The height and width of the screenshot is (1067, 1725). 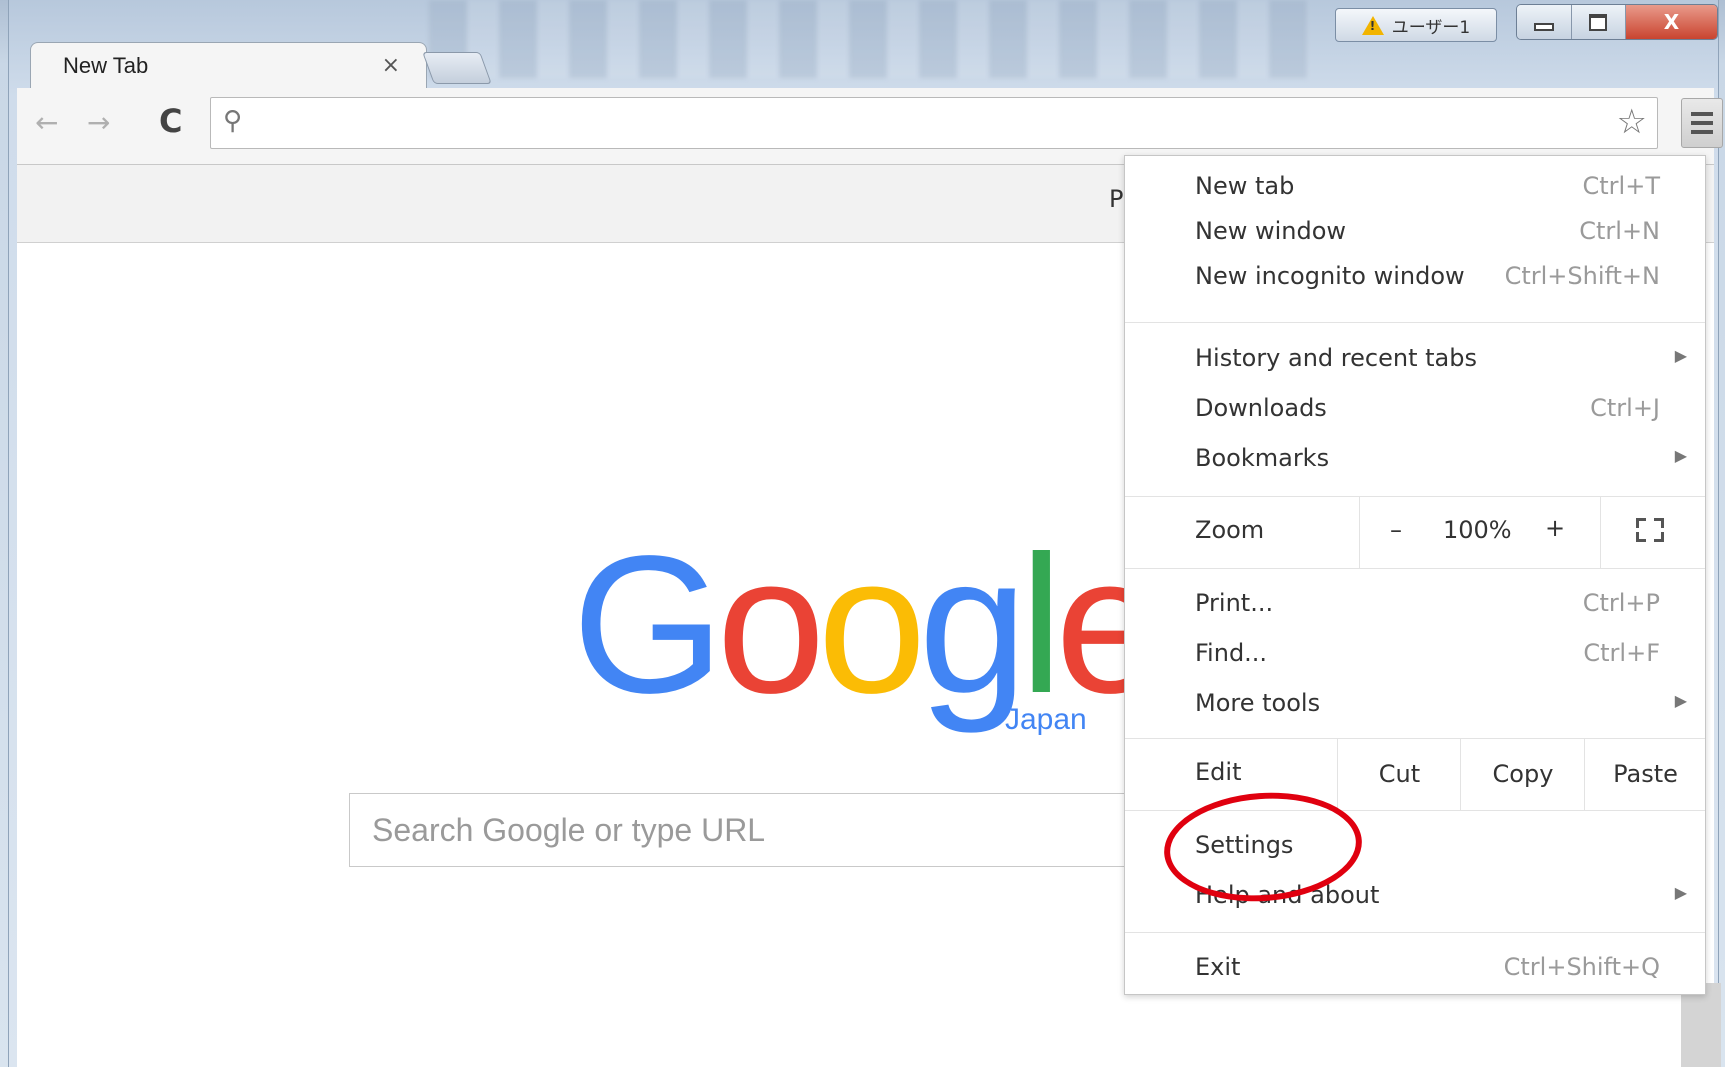 What do you see at coordinates (1415, 459) in the screenshot?
I see `menu-item-bookmarks: Bookmarks ▶` at bounding box center [1415, 459].